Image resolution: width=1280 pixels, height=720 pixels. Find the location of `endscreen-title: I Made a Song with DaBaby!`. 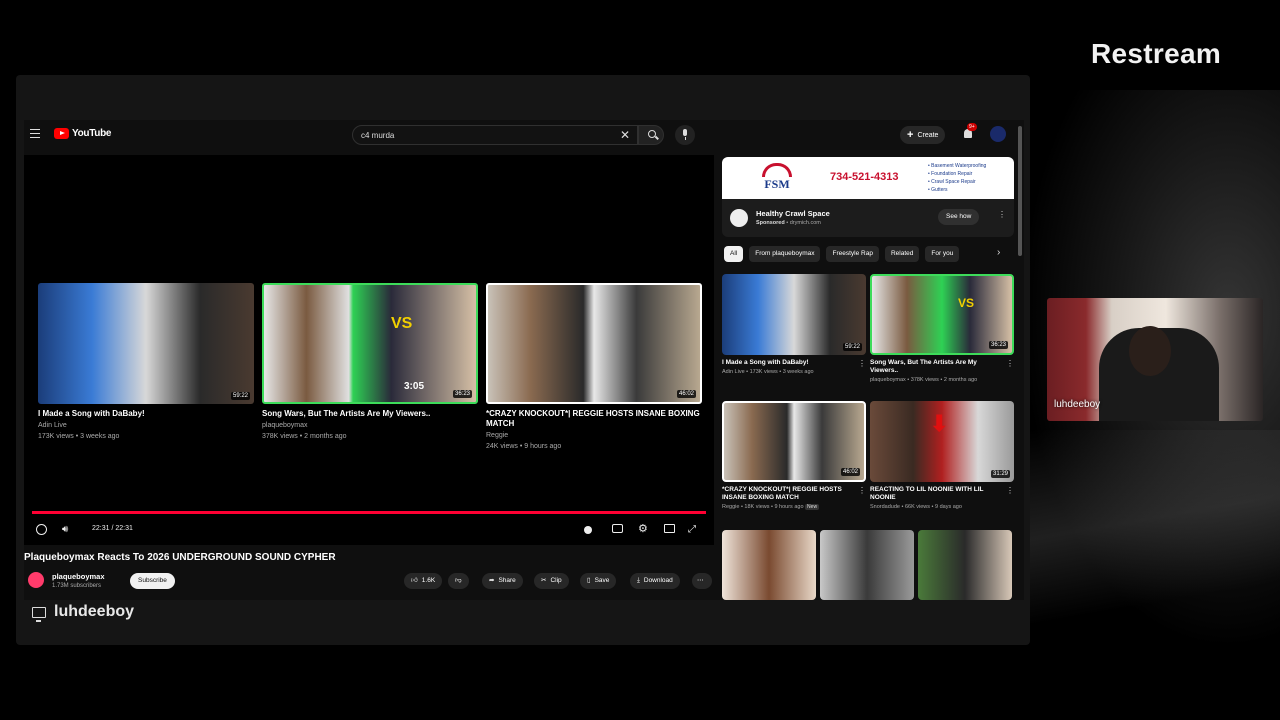

endscreen-title: I Made a Song with DaBaby! is located at coordinates (91, 413).